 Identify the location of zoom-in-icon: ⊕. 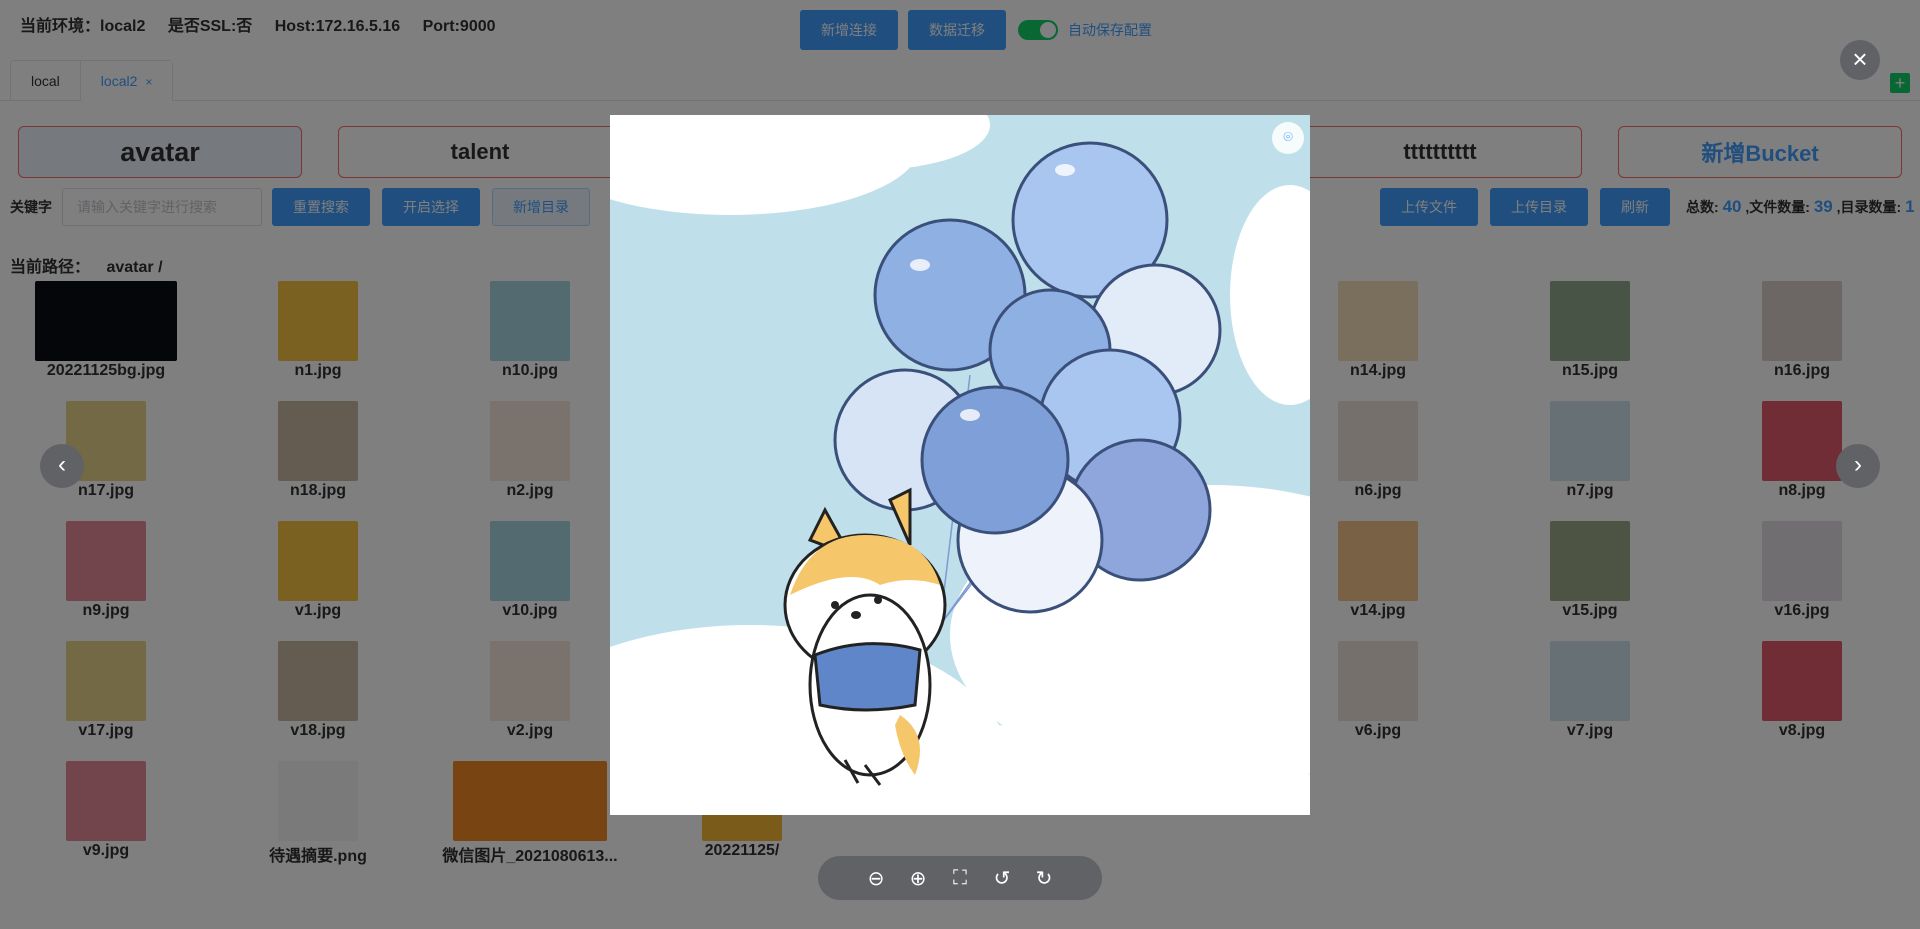
(918, 878).